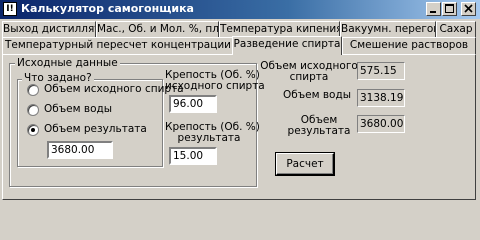 The width and height of the screenshot is (480, 240). Describe the element at coordinates (10, 9) in the screenshot. I see `app-icon: I!` at that location.